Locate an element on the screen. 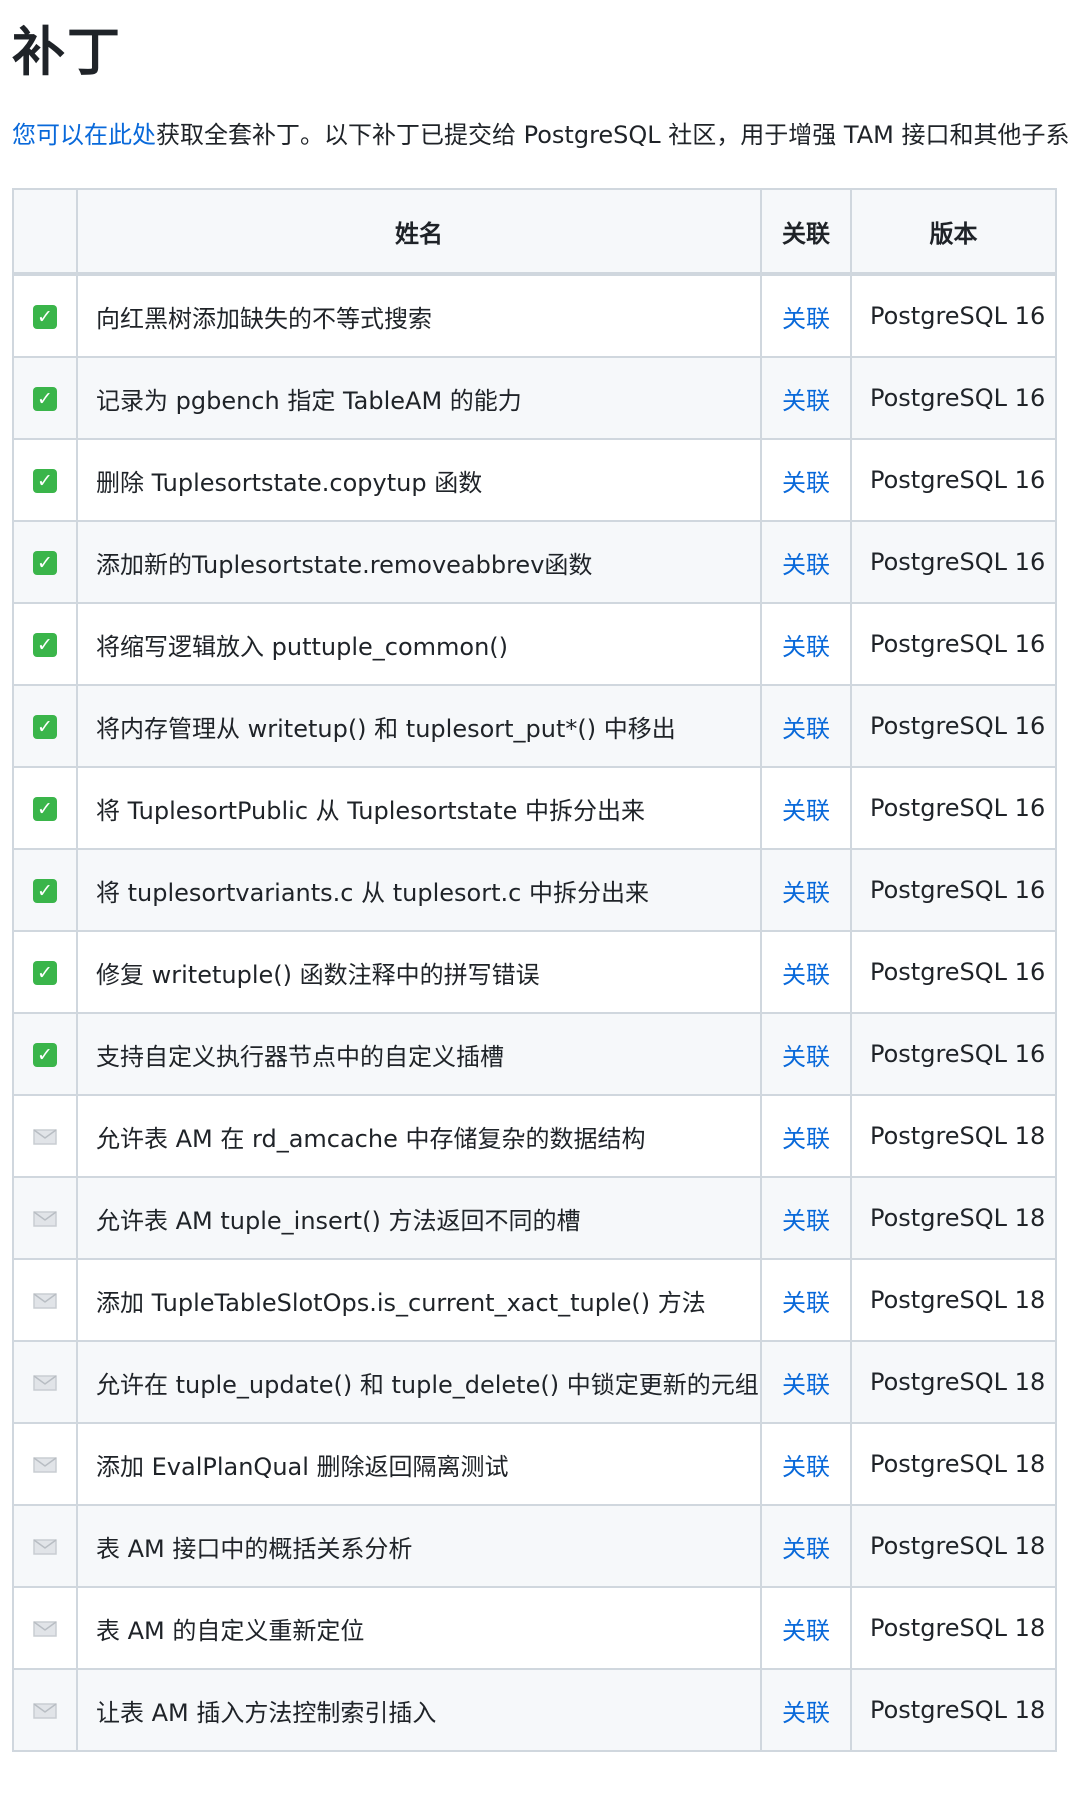  table-row: 表 AM 的自定义重新定位 关联 PostgreSQL 18 is located at coordinates (534, 1628).